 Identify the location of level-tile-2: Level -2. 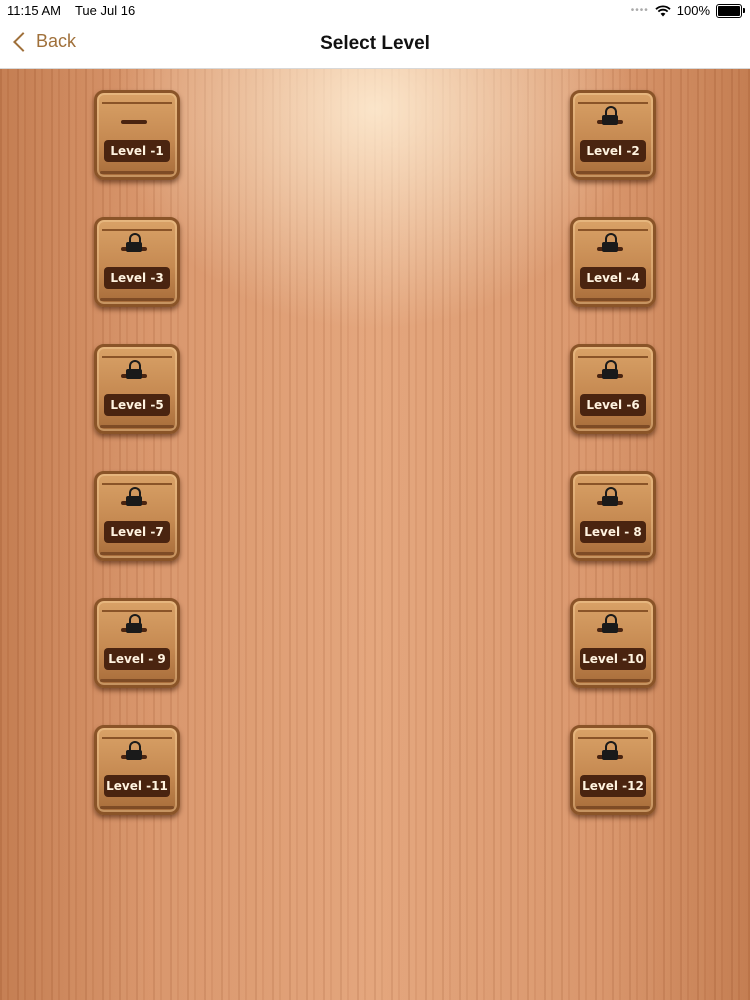
(613, 135).